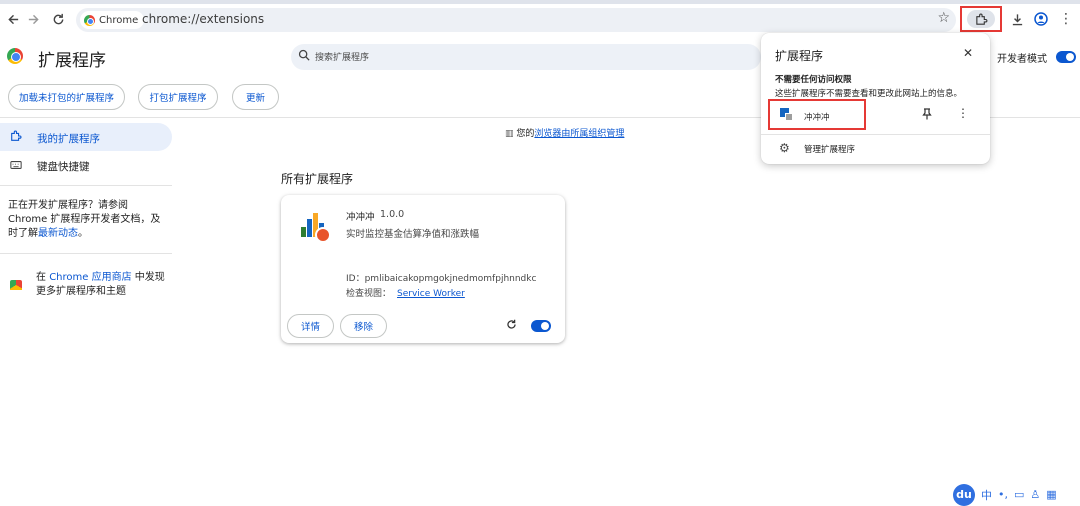 This screenshot has width=1080, height=506. What do you see at coordinates (323, 235) in the screenshot?
I see `extension-badge-icon` at bounding box center [323, 235].